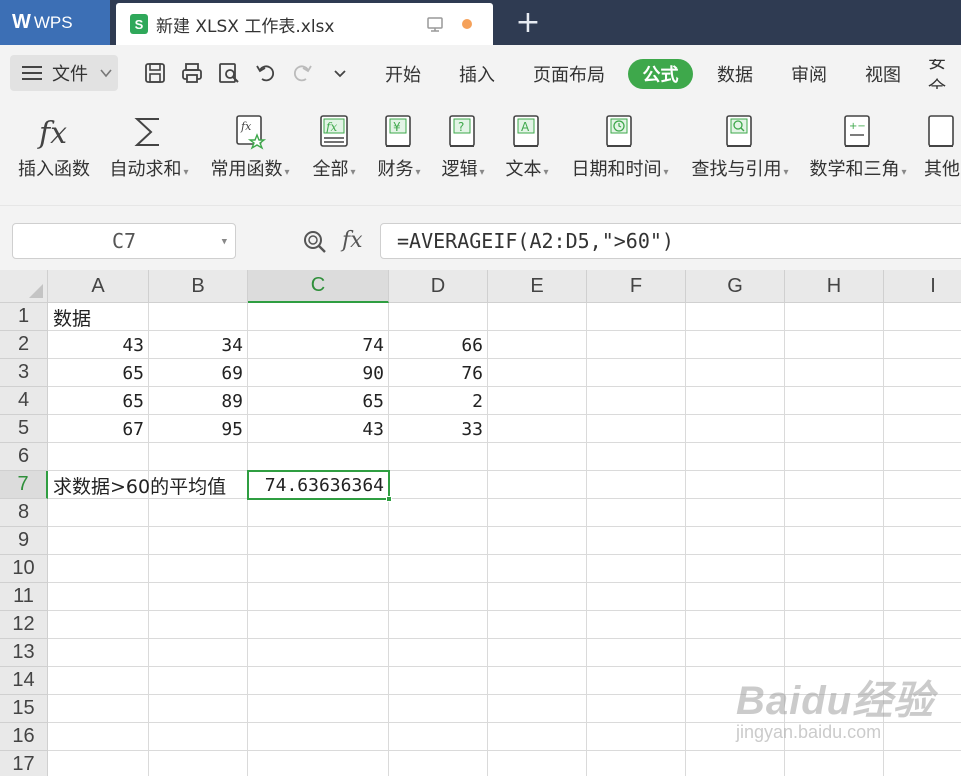  Describe the element at coordinates (24, 317) in the screenshot. I see `row-header-1: 1` at that location.